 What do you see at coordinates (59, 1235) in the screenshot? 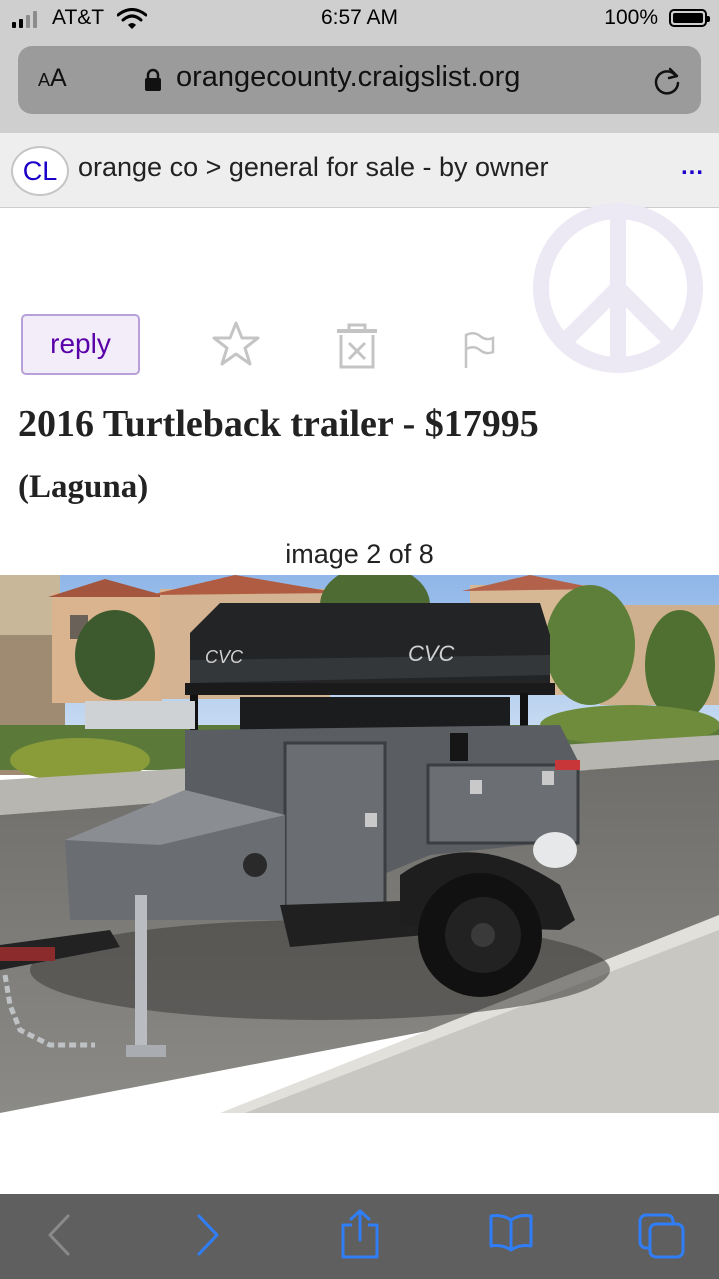
I see `back-icon` at bounding box center [59, 1235].